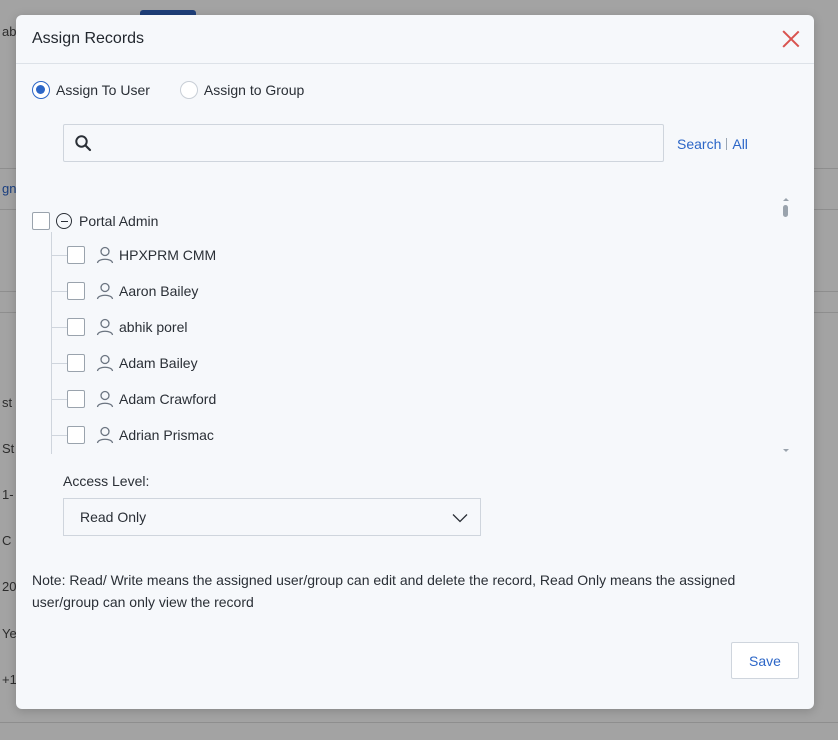 The width and height of the screenshot is (838, 740). Describe the element at coordinates (786, 199) in the screenshot. I see `scroll-up-icon` at that location.